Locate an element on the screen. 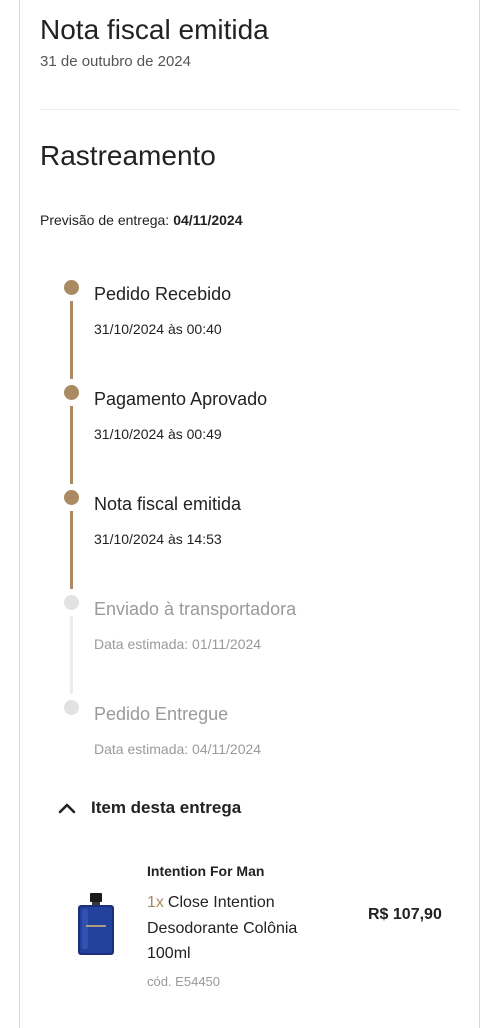 The image size is (500, 1028). product-quantity: 1x is located at coordinates (155, 902).